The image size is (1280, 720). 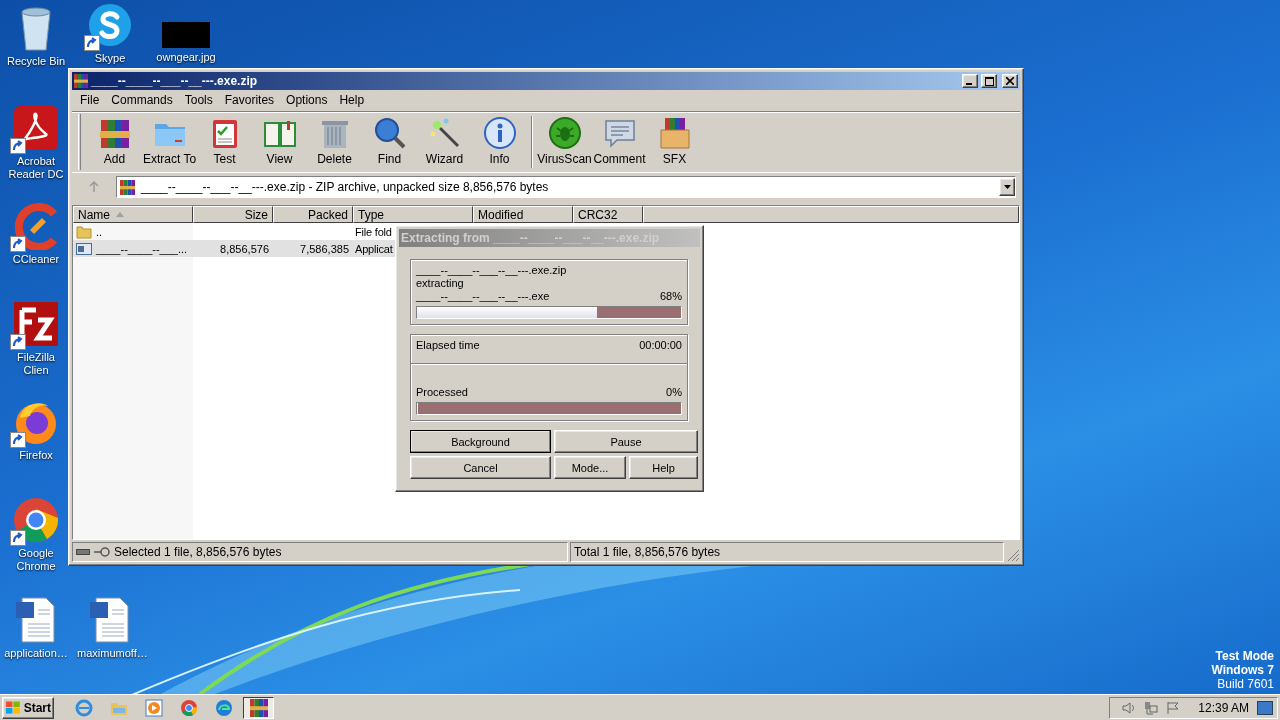 I want to click on bug-icon, so click(x=564, y=133).